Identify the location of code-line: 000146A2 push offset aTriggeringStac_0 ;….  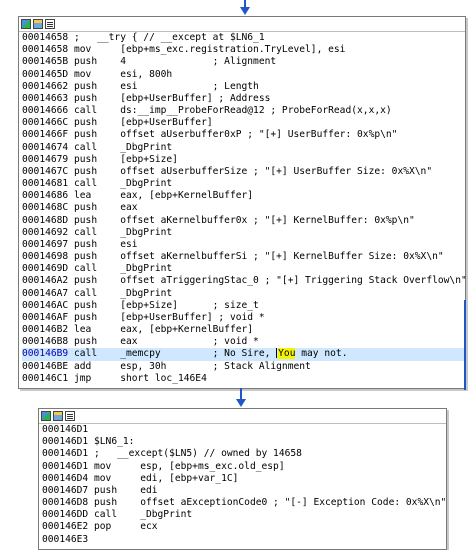
(244, 281).